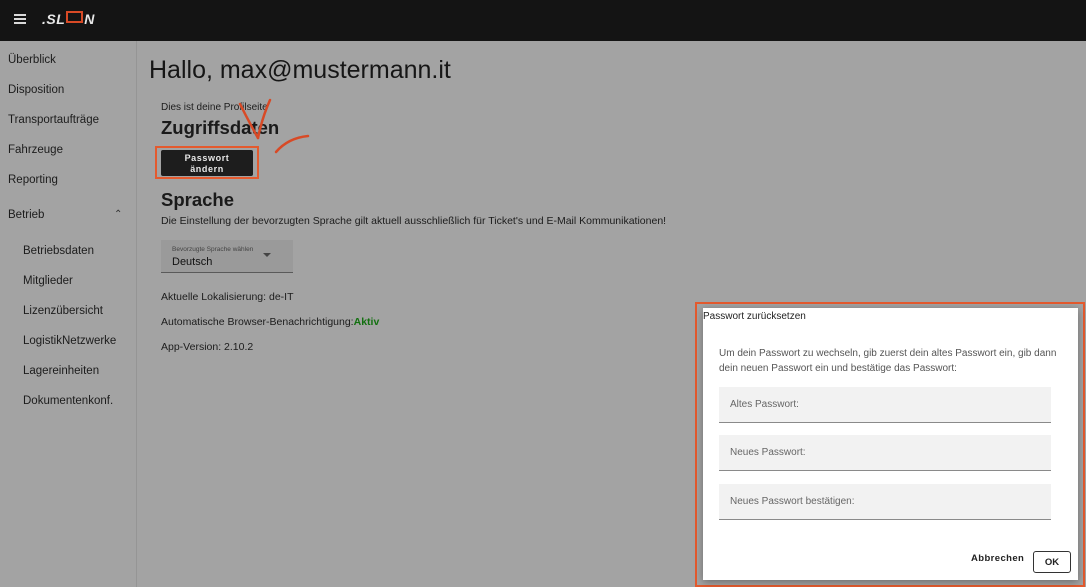 The width and height of the screenshot is (1086, 587). What do you see at coordinates (227, 256) in the screenshot?
I see `language-select: Bevorzugte Sprache wählen Deutsch` at bounding box center [227, 256].